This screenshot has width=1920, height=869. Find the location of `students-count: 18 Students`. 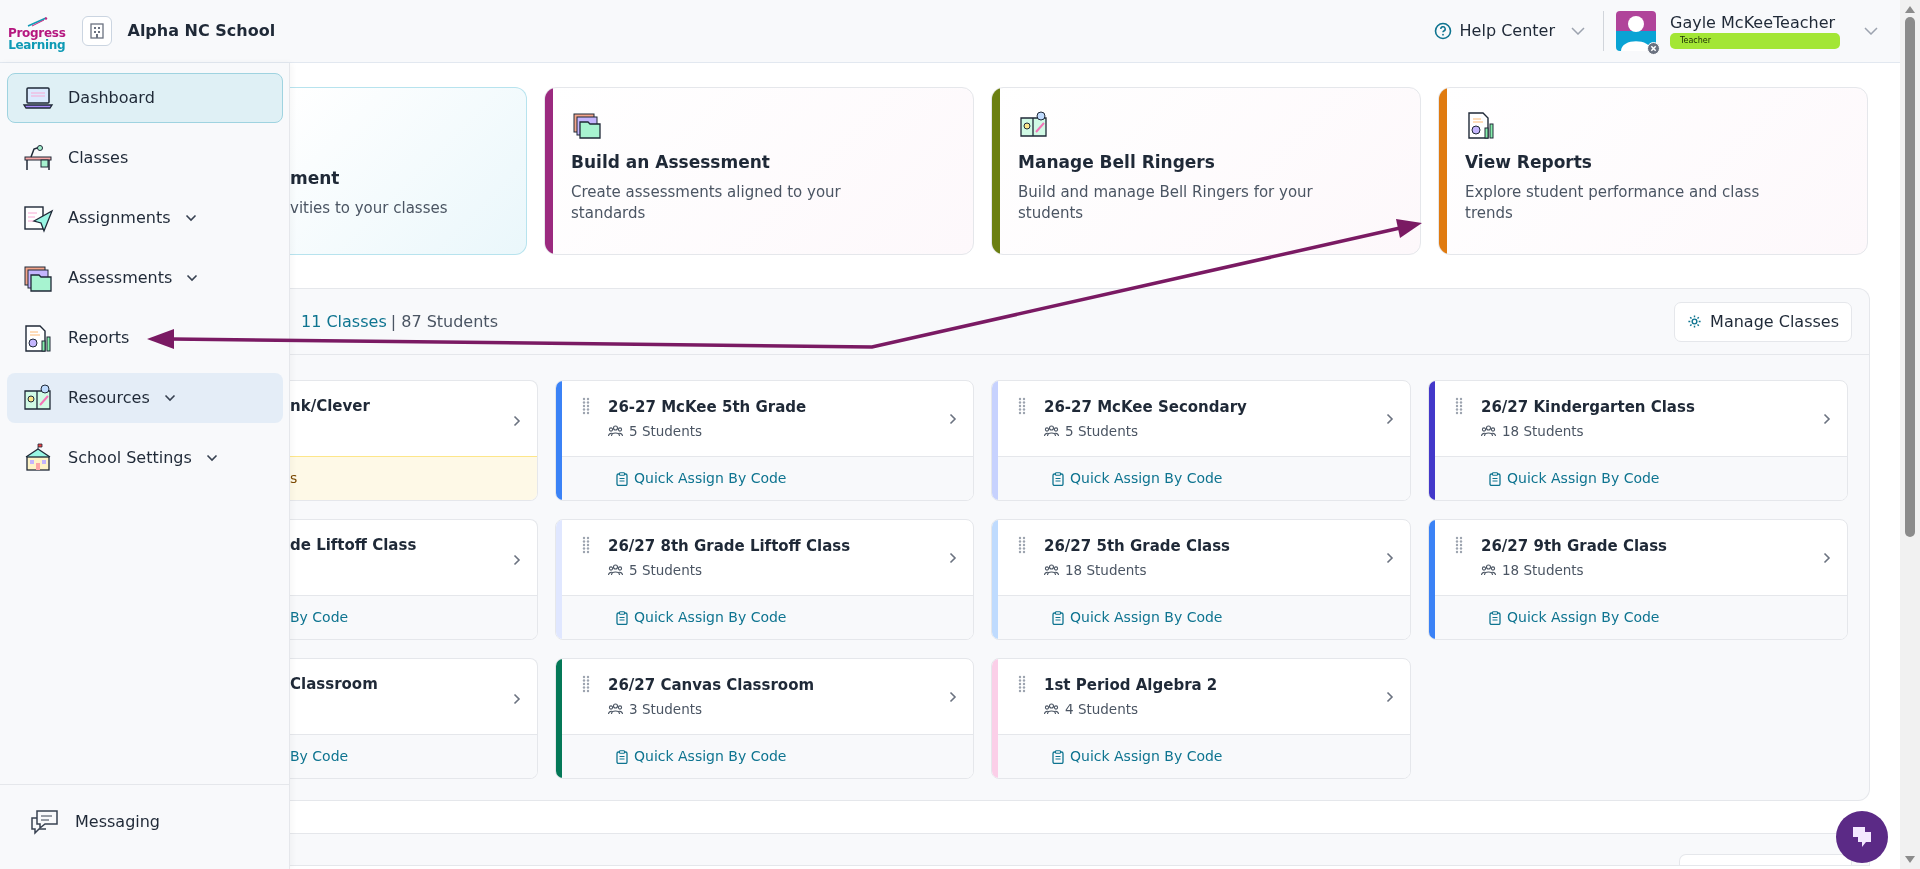

students-count: 18 Students is located at coordinates (1543, 571).